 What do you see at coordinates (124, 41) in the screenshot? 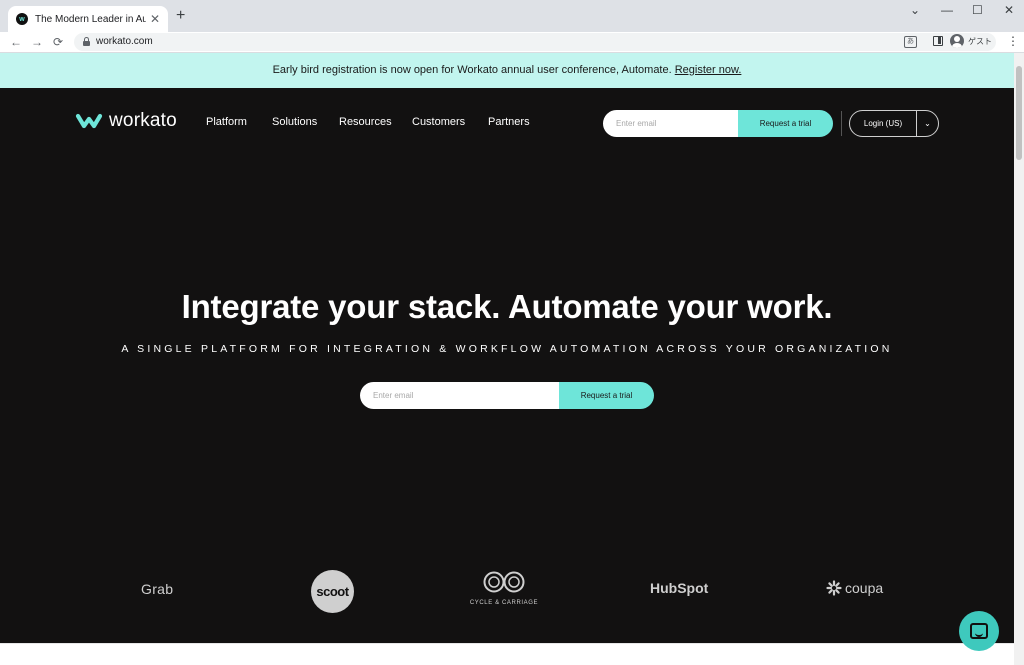
I see `url-text: workato.com` at bounding box center [124, 41].